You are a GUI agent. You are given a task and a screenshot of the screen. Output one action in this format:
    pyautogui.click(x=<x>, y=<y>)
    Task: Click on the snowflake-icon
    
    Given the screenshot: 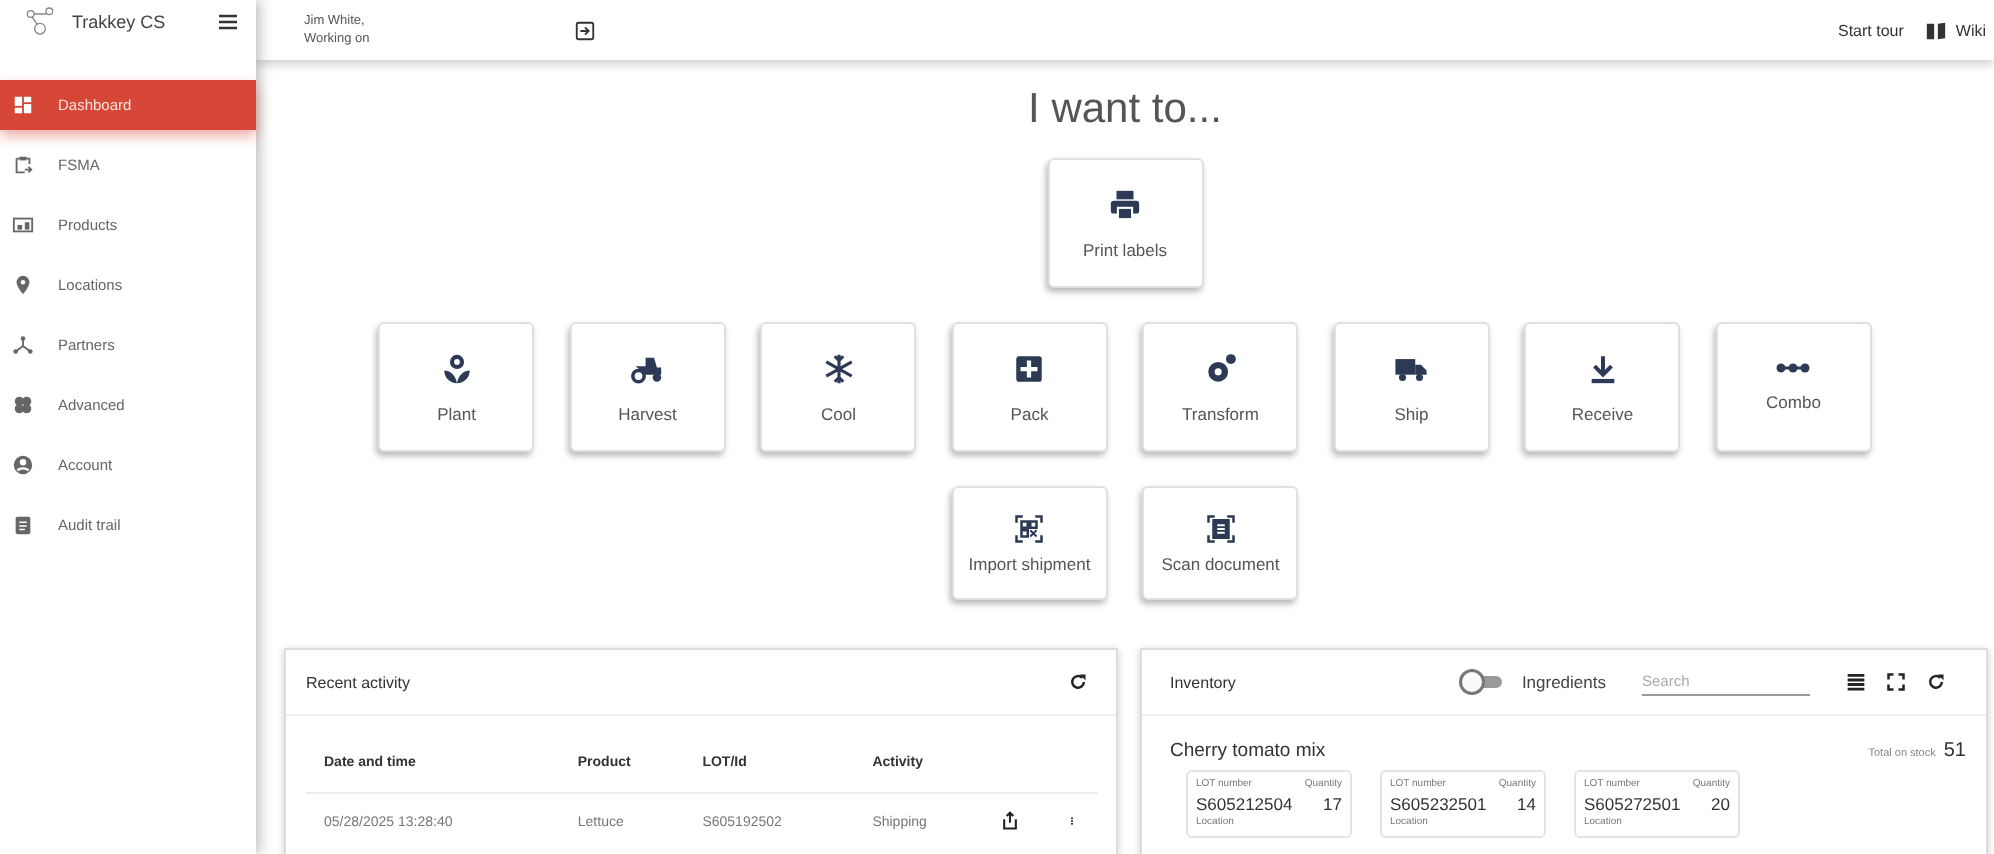 What is the action you would take?
    pyautogui.click(x=838, y=368)
    